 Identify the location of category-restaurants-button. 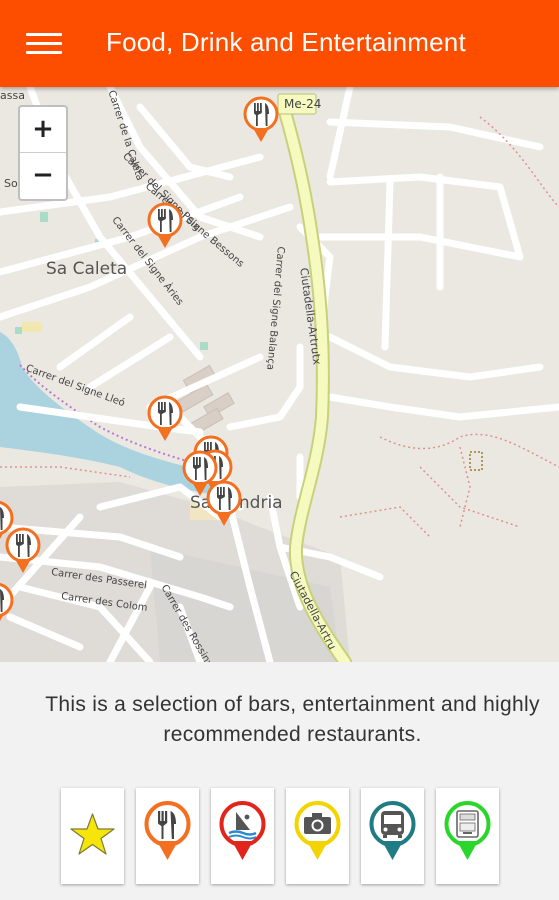
(167, 836).